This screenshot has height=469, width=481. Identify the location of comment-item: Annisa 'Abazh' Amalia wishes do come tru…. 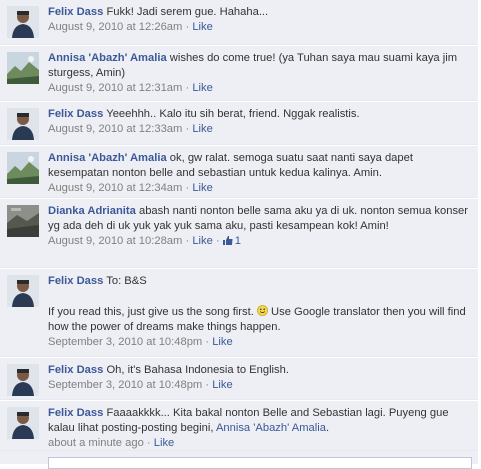
(239, 73).